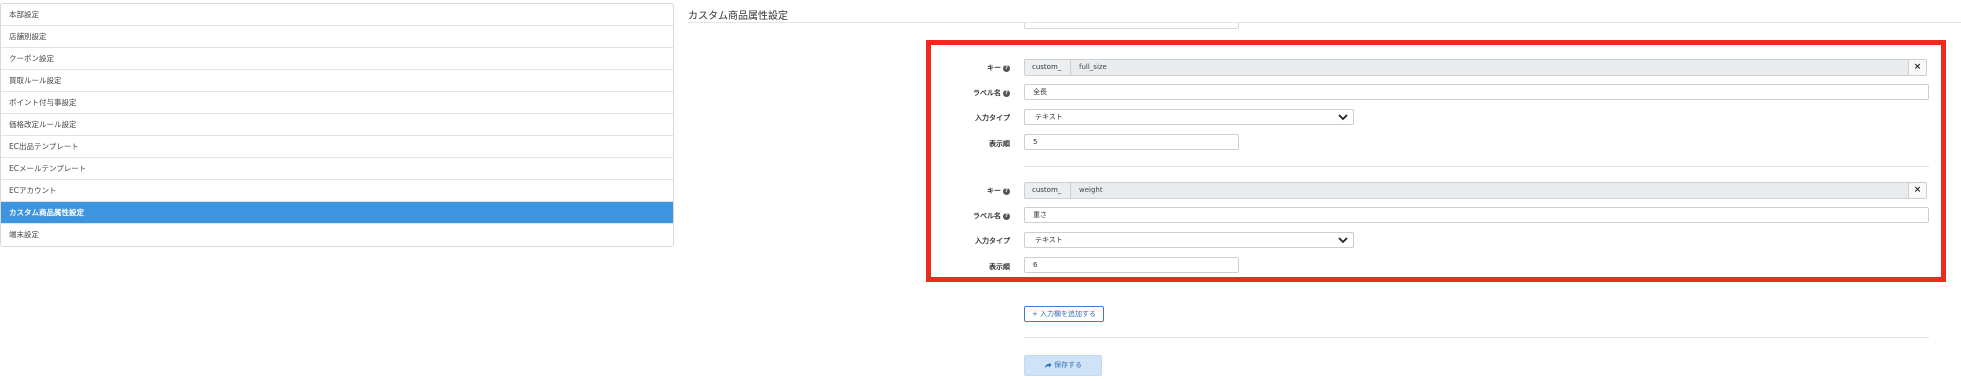 The height and width of the screenshot is (381, 1961). What do you see at coordinates (1476, 215) in the screenshot?
I see `label-name-input: 重さ` at bounding box center [1476, 215].